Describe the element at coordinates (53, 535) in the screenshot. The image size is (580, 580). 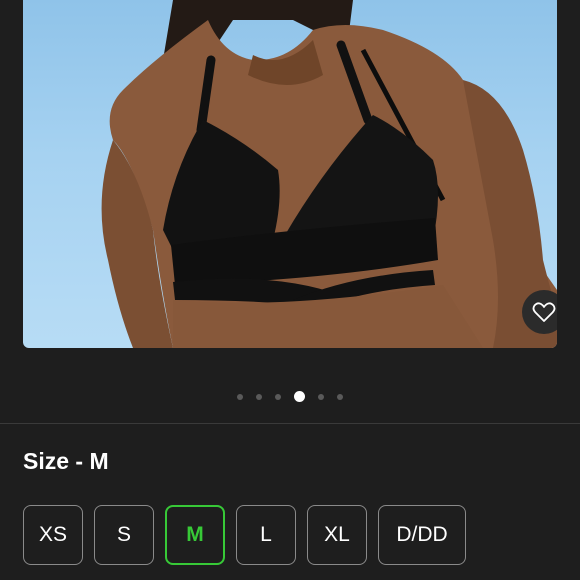
I see `size-option-xs: XS` at that location.